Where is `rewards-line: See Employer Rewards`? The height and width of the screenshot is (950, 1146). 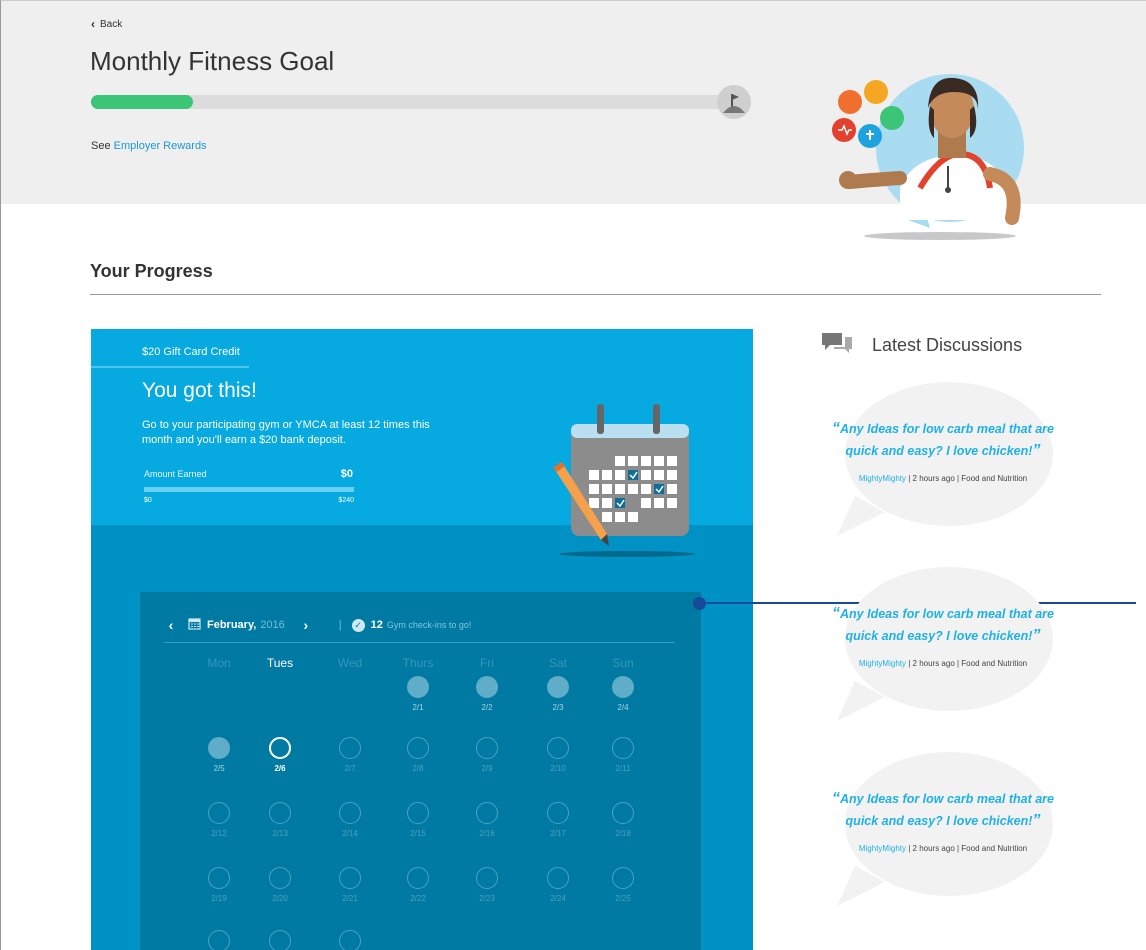
rewards-line: See Employer Rewards is located at coordinates (149, 146).